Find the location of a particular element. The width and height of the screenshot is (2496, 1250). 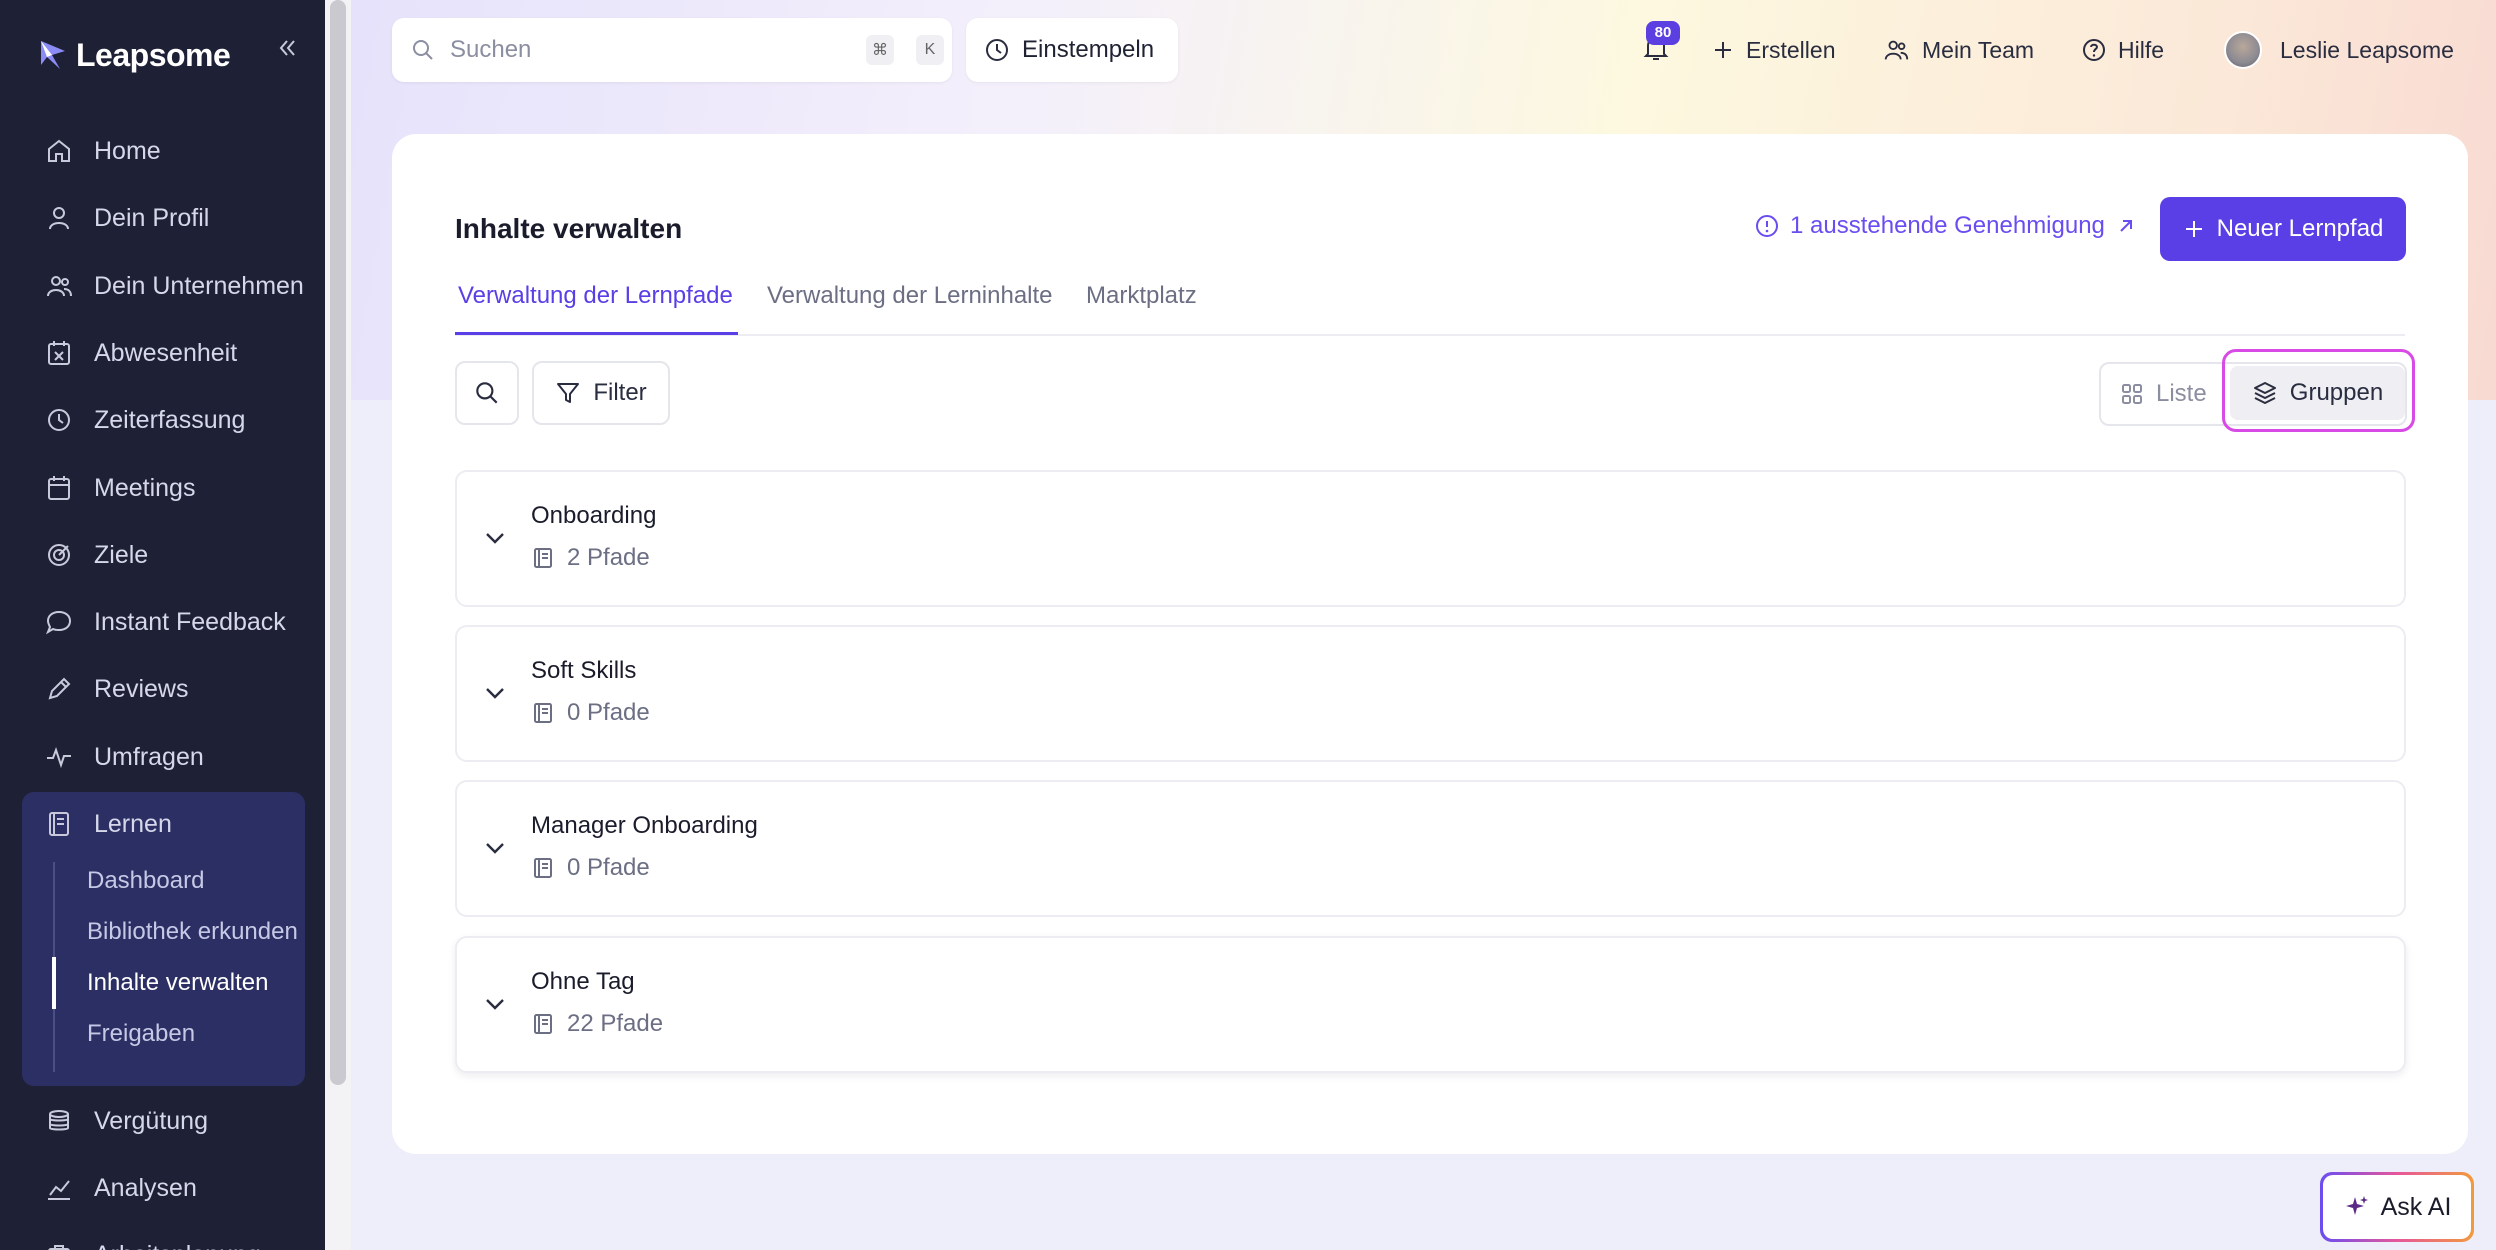

sidebar-item-label: Arbeitsplanung is located at coordinates (177, 1245).